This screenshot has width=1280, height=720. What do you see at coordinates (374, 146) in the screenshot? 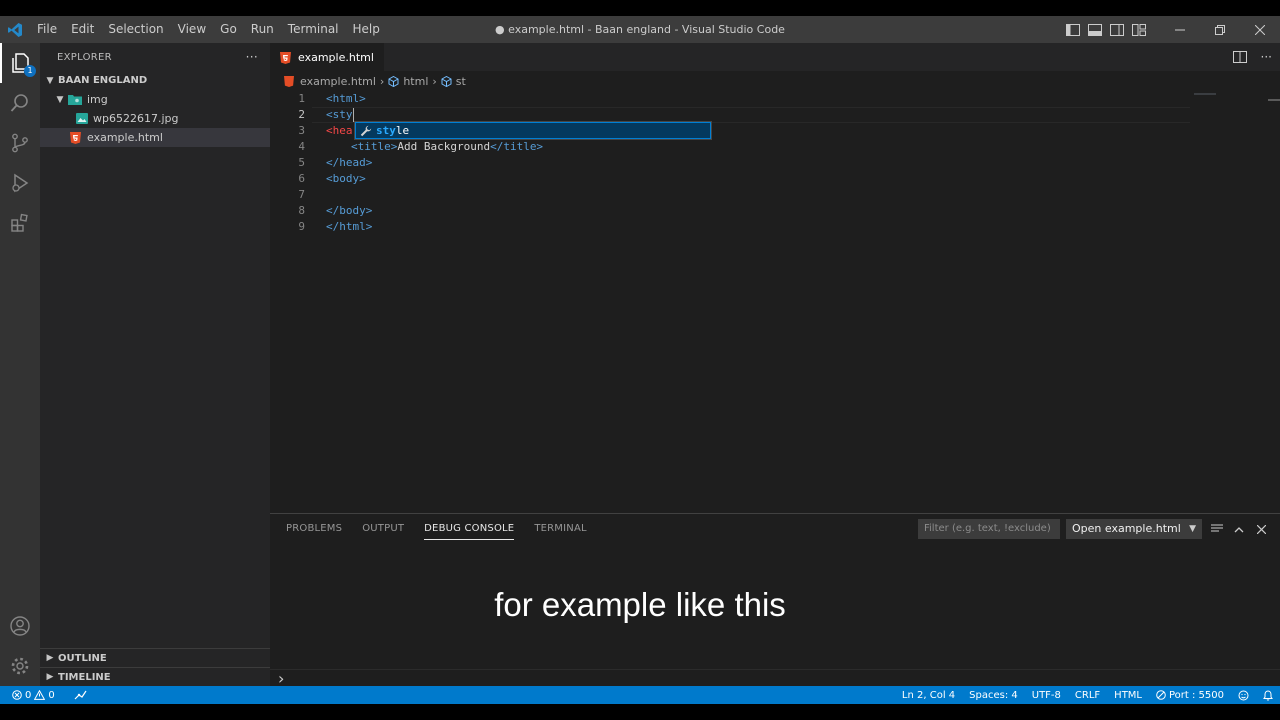
I see `code-token: <title>` at bounding box center [374, 146].